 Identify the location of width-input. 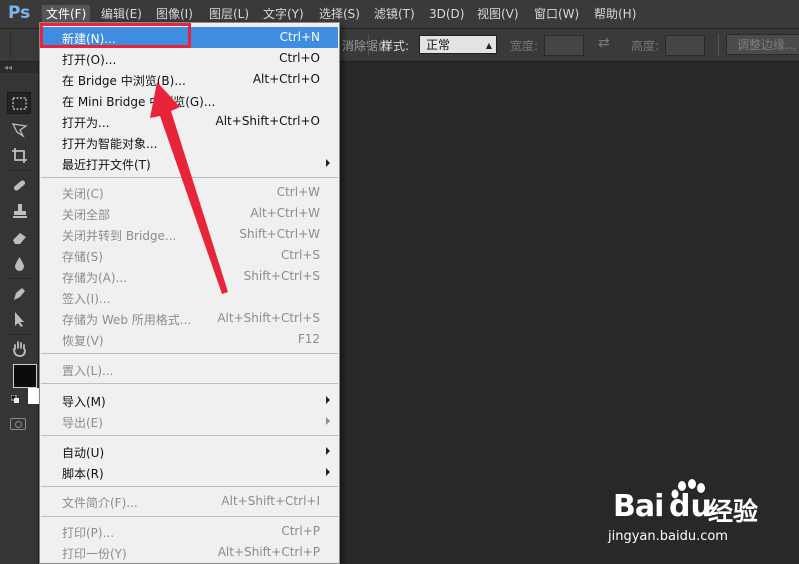
(564, 45).